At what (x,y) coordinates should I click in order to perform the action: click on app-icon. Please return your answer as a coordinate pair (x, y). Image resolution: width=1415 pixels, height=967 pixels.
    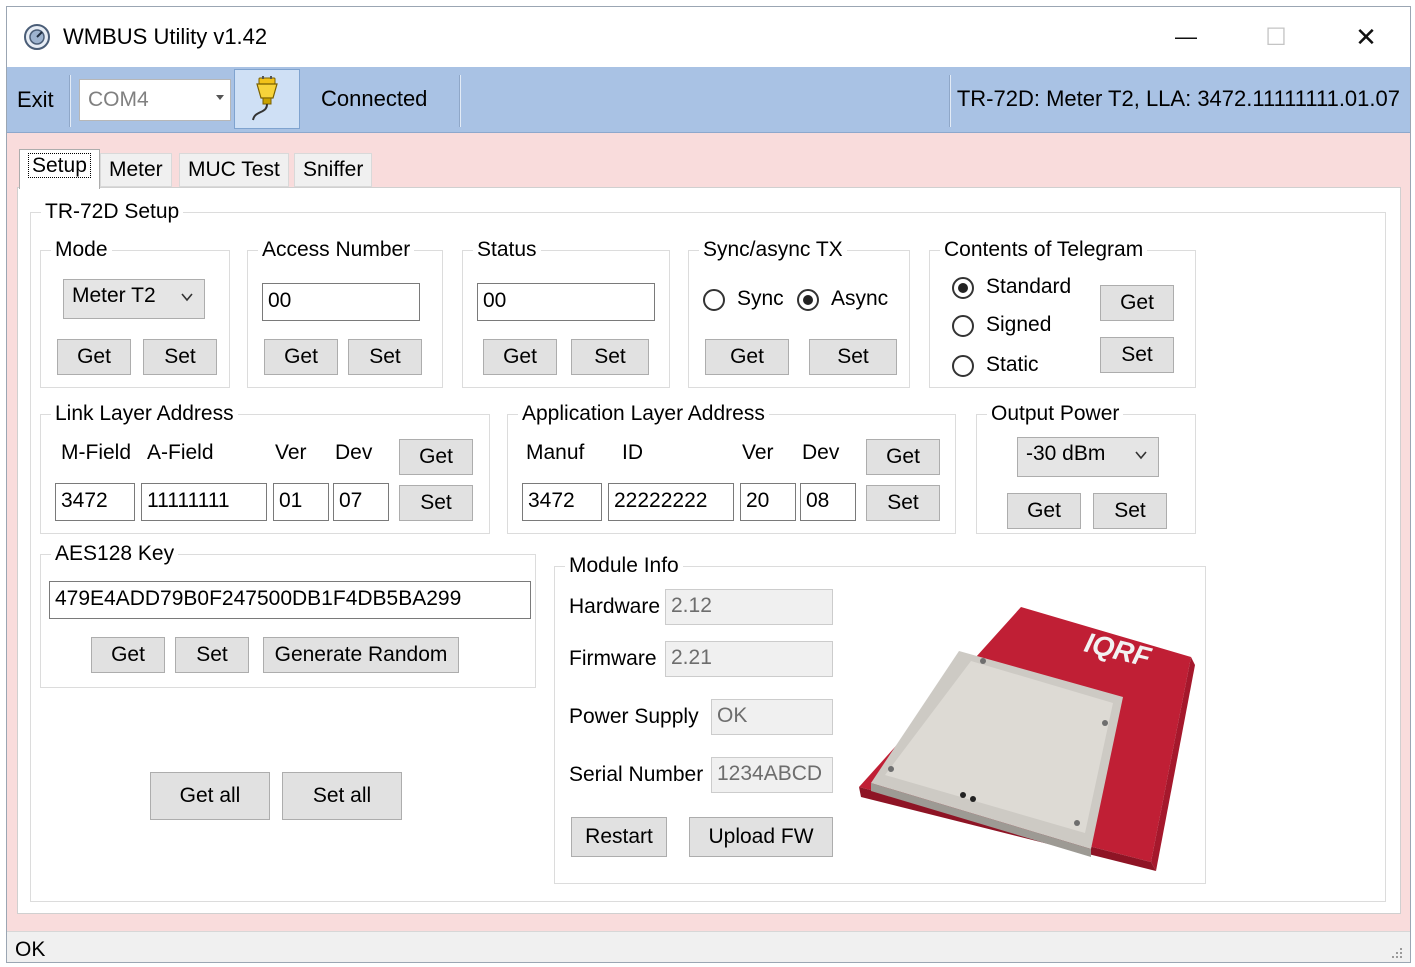
    Looking at the image, I should click on (37, 37).